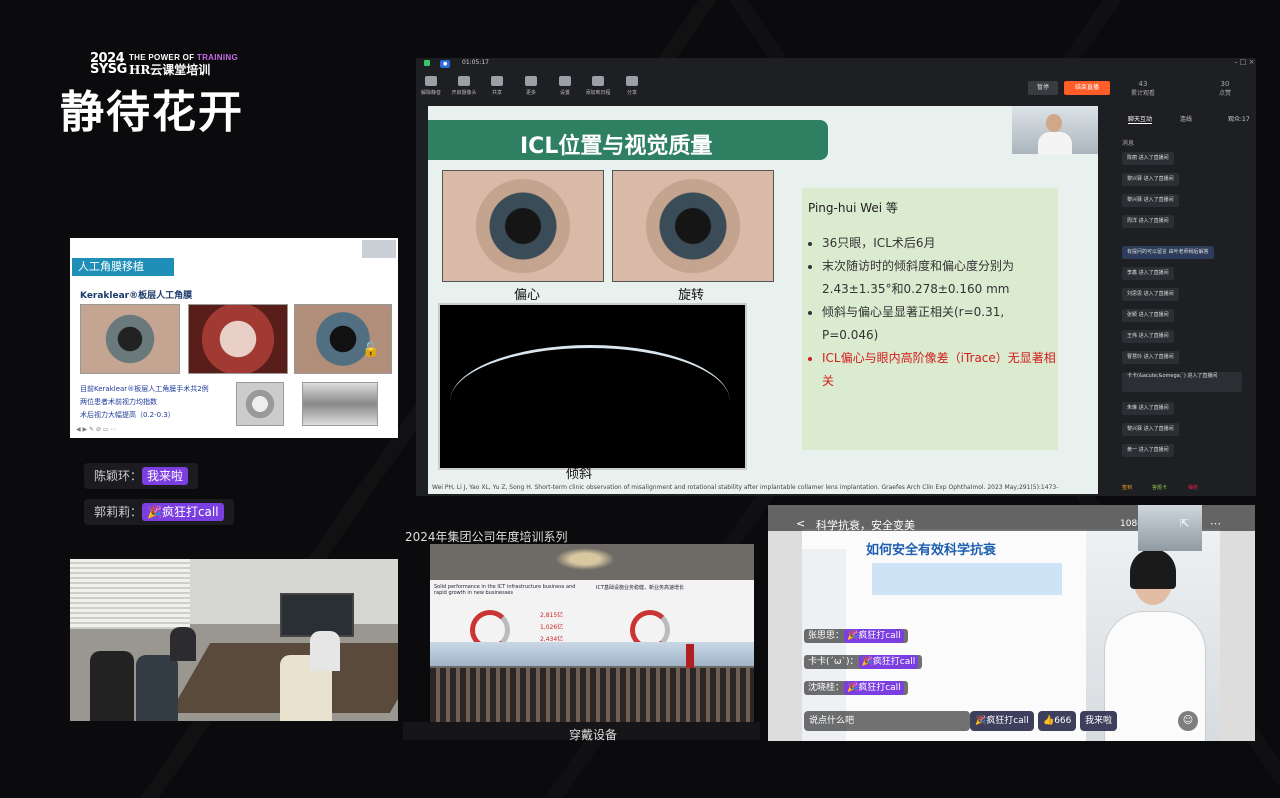 The image size is (1280, 798). I want to click on stat-likes: 30 点赞, so click(1224, 88).